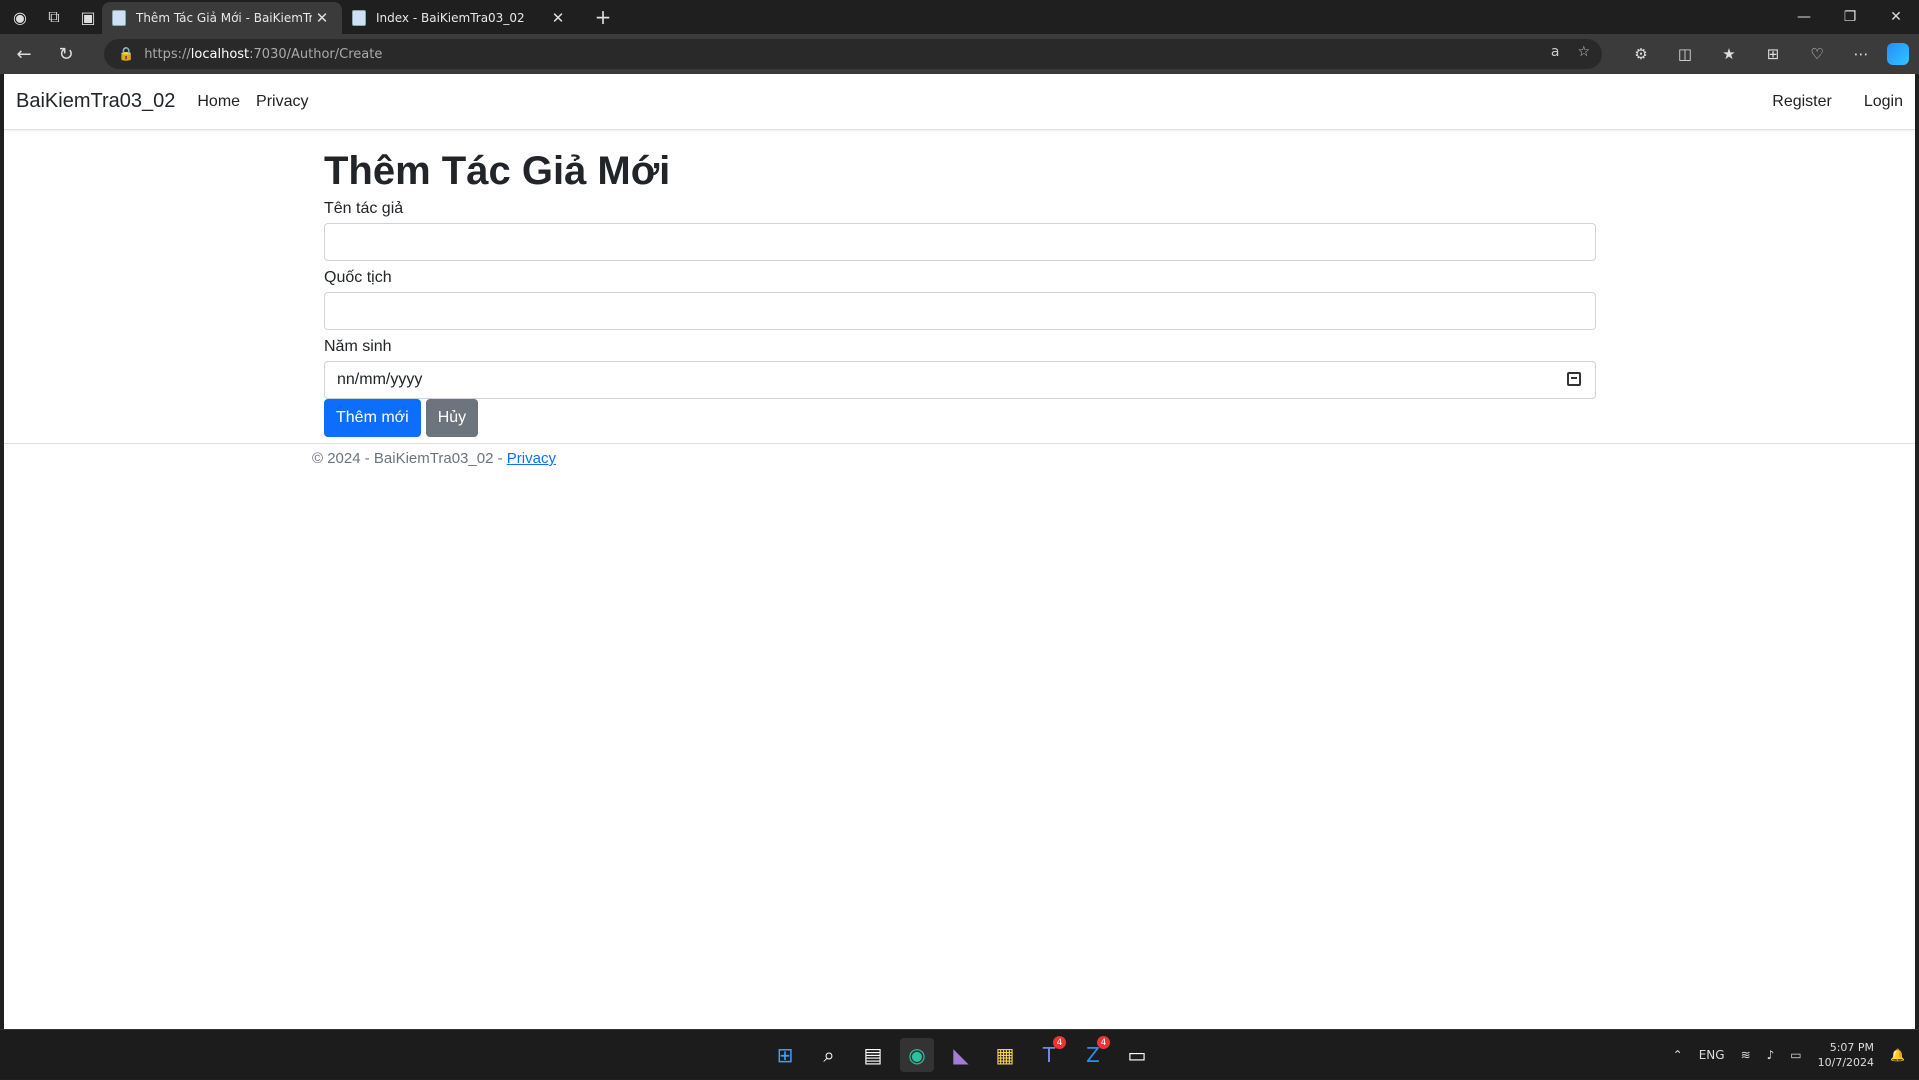 The height and width of the screenshot is (1080, 1919). What do you see at coordinates (1898, 54) in the screenshot?
I see `copilot-icon` at bounding box center [1898, 54].